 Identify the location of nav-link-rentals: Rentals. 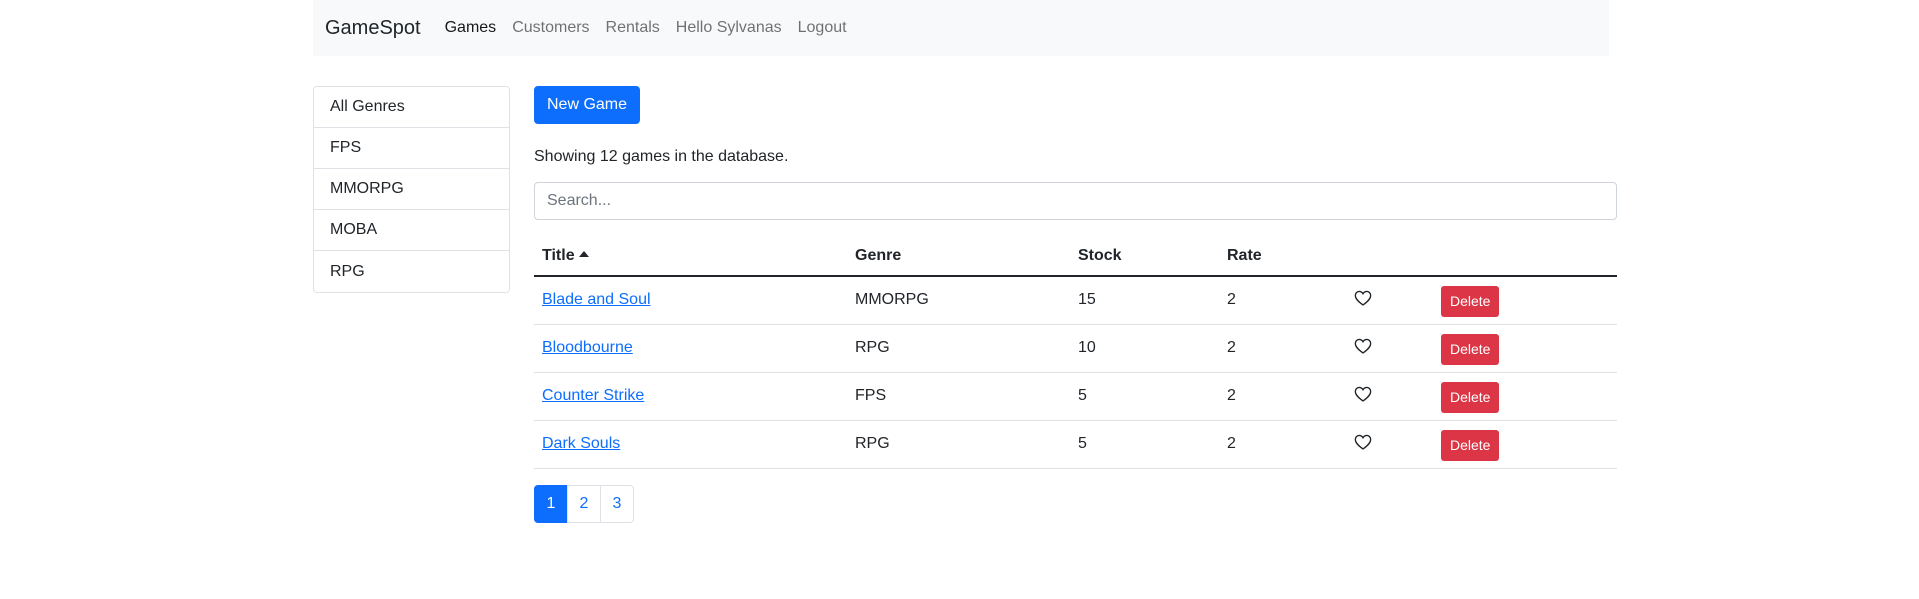
(633, 28).